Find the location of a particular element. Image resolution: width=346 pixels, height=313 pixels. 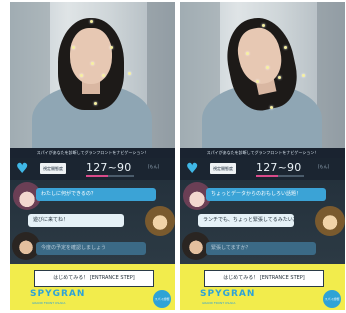

chat-bubble: ちょっとデータからのおもしろい話題！ is located at coordinates (266, 194).